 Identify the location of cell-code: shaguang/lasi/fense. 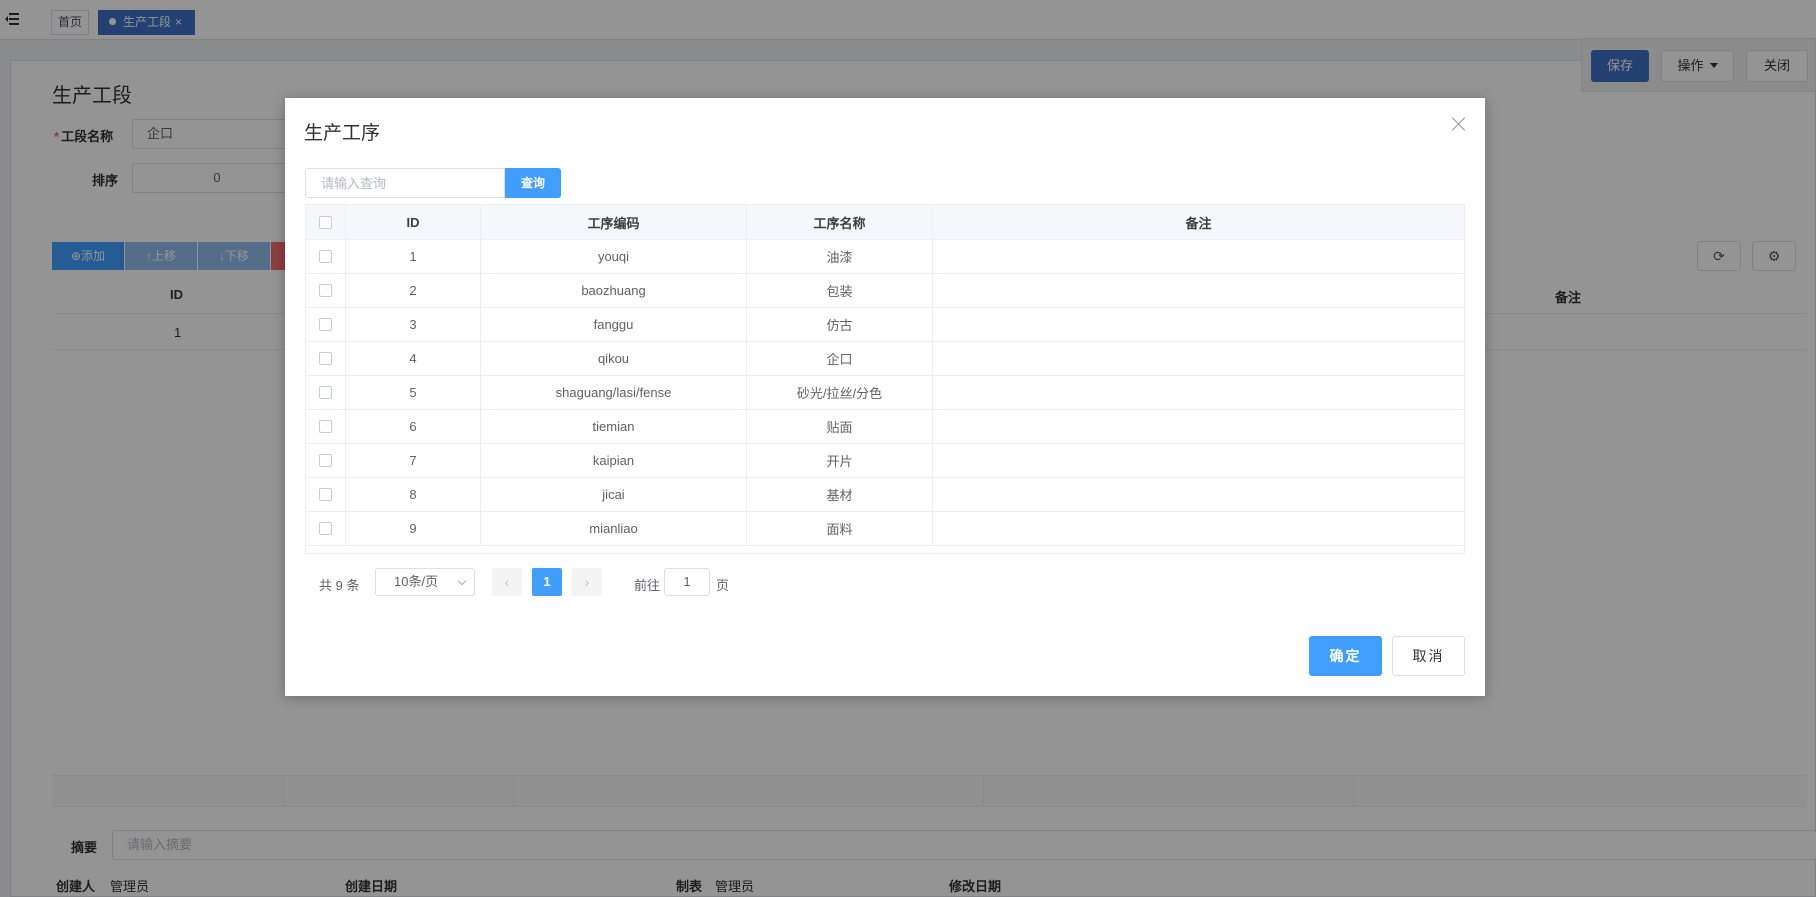
(614, 392).